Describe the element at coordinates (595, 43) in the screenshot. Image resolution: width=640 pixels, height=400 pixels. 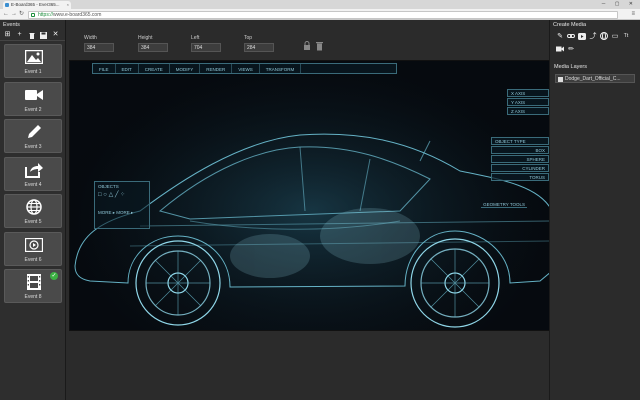
I see `media-tools: ✎ ⤴ ▭ Tt ✏` at that location.